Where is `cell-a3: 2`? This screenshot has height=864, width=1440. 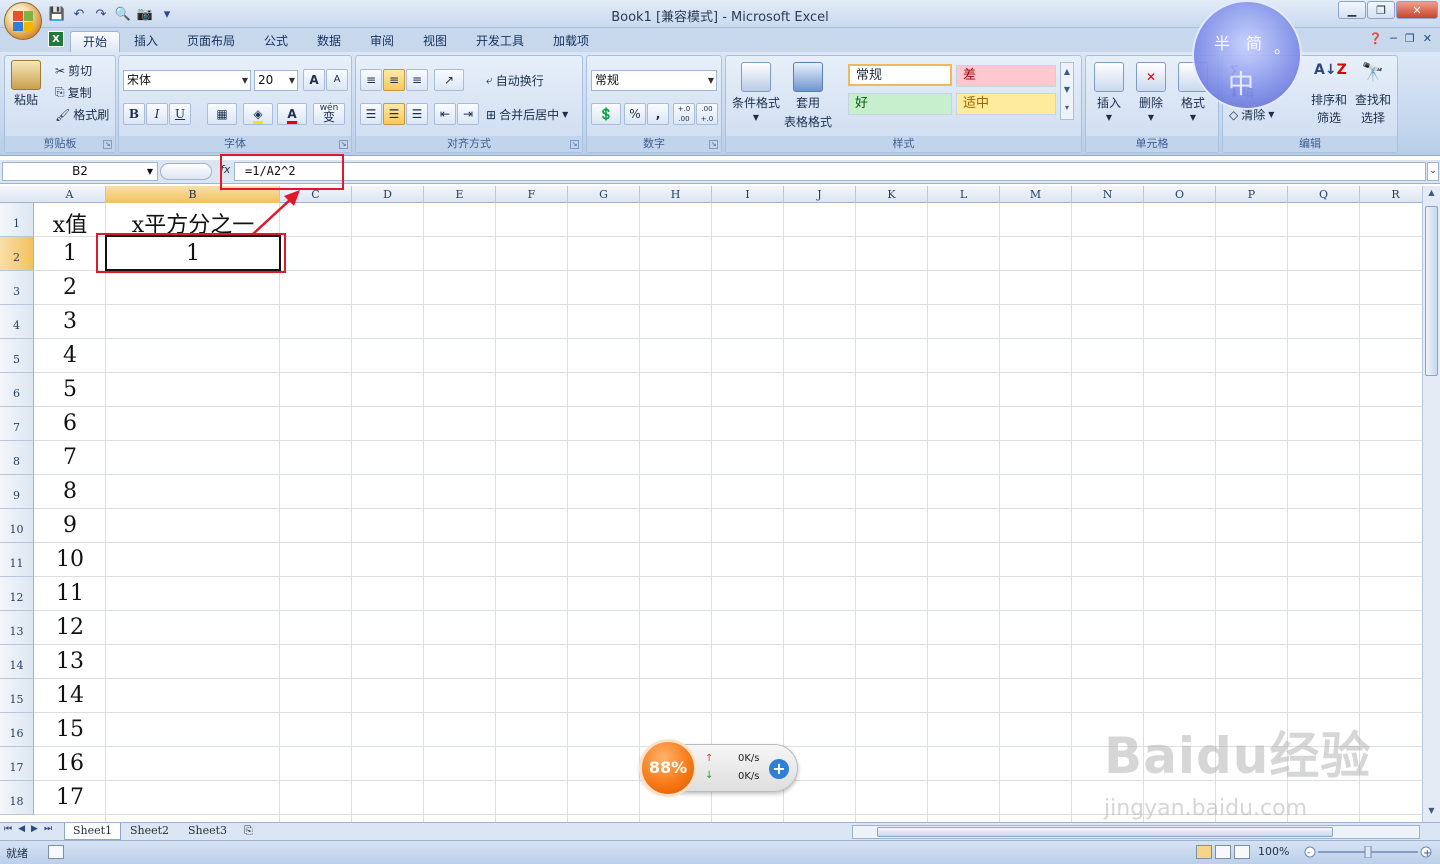 cell-a3: 2 is located at coordinates (70, 287).